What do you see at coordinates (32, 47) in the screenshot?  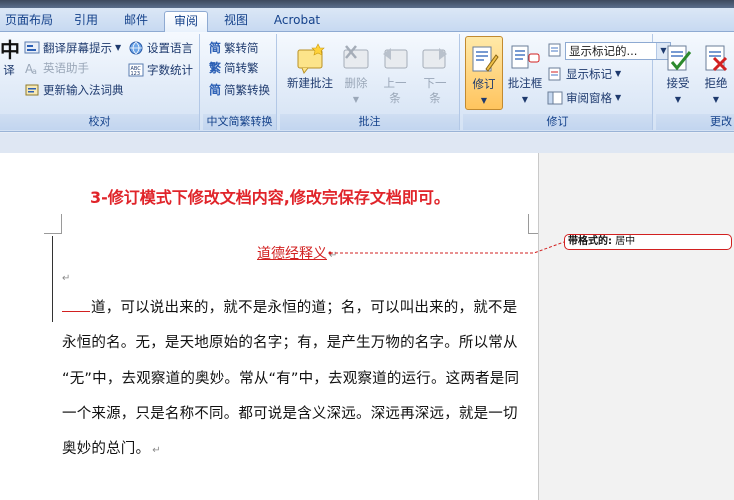 I see `translate-tip-icon` at bounding box center [32, 47].